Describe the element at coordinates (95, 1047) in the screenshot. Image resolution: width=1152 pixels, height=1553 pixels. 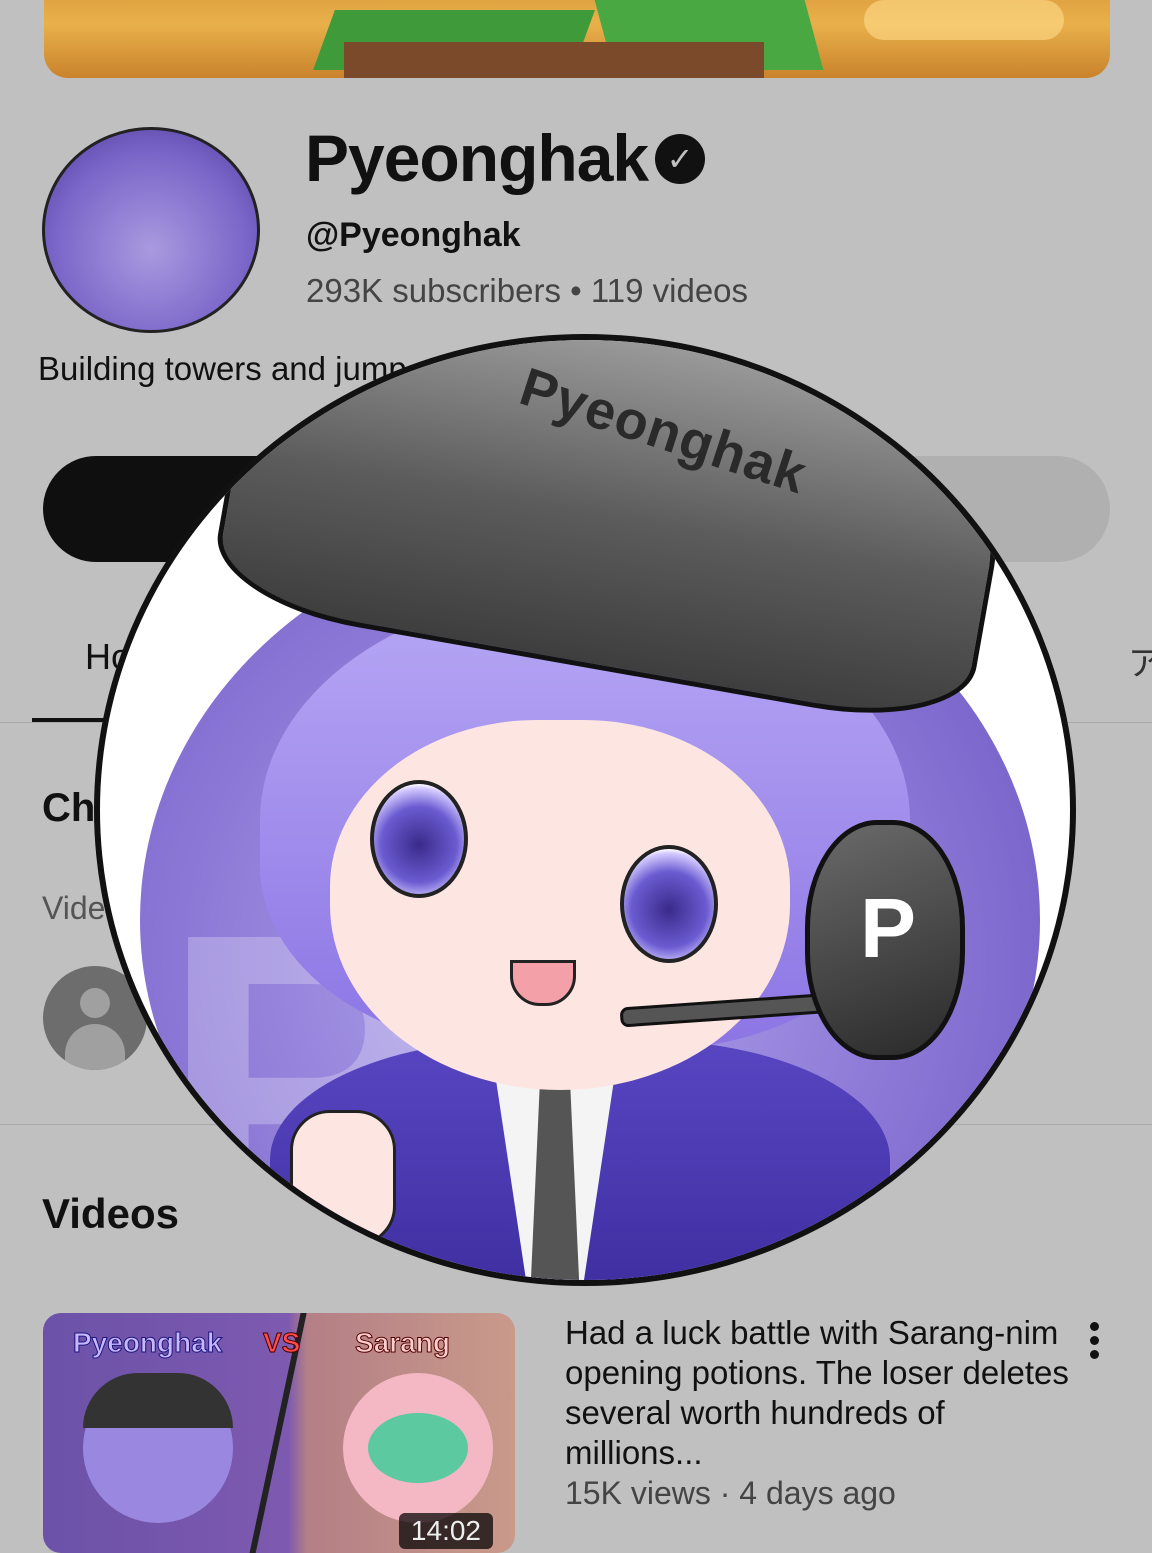
I see `person-icon-body` at that location.